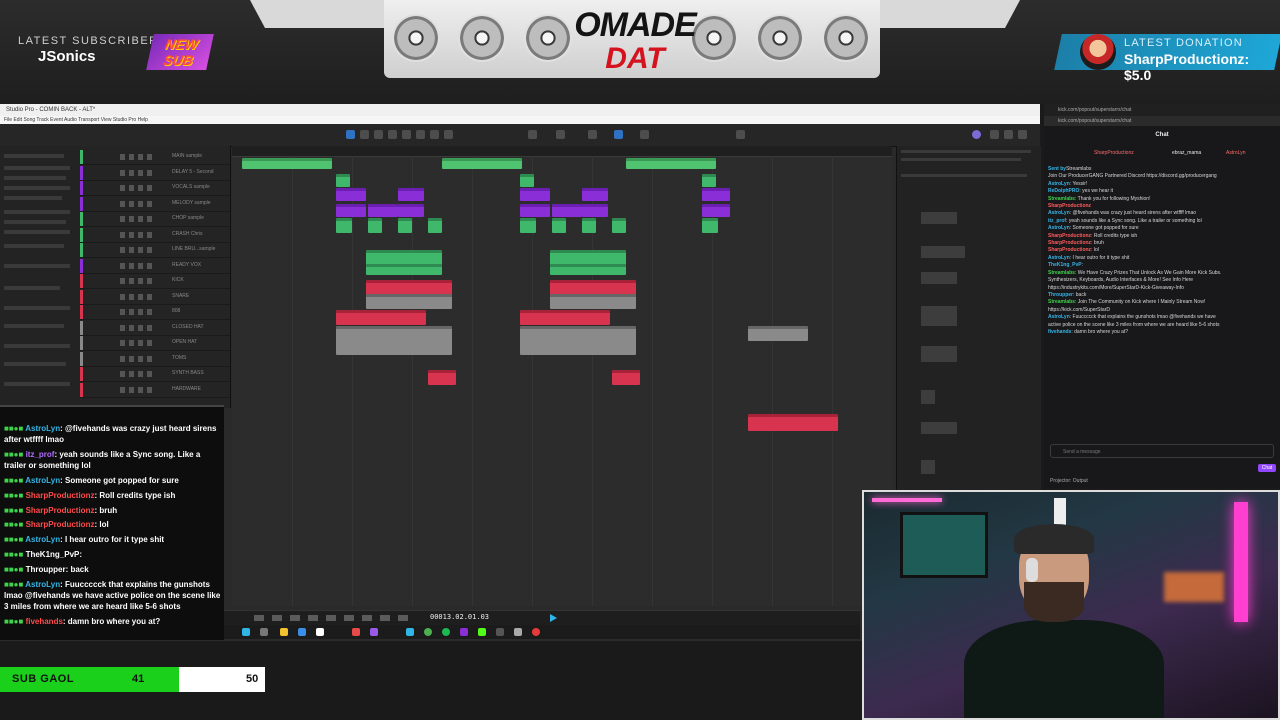  Describe the element at coordinates (246, 632) in the screenshot. I see `start-icon` at that location.